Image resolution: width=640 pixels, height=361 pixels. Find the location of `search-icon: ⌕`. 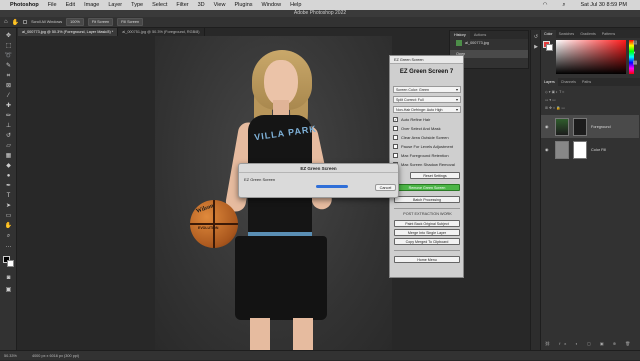

search-icon: ⌕ is located at coordinates (563, 5).